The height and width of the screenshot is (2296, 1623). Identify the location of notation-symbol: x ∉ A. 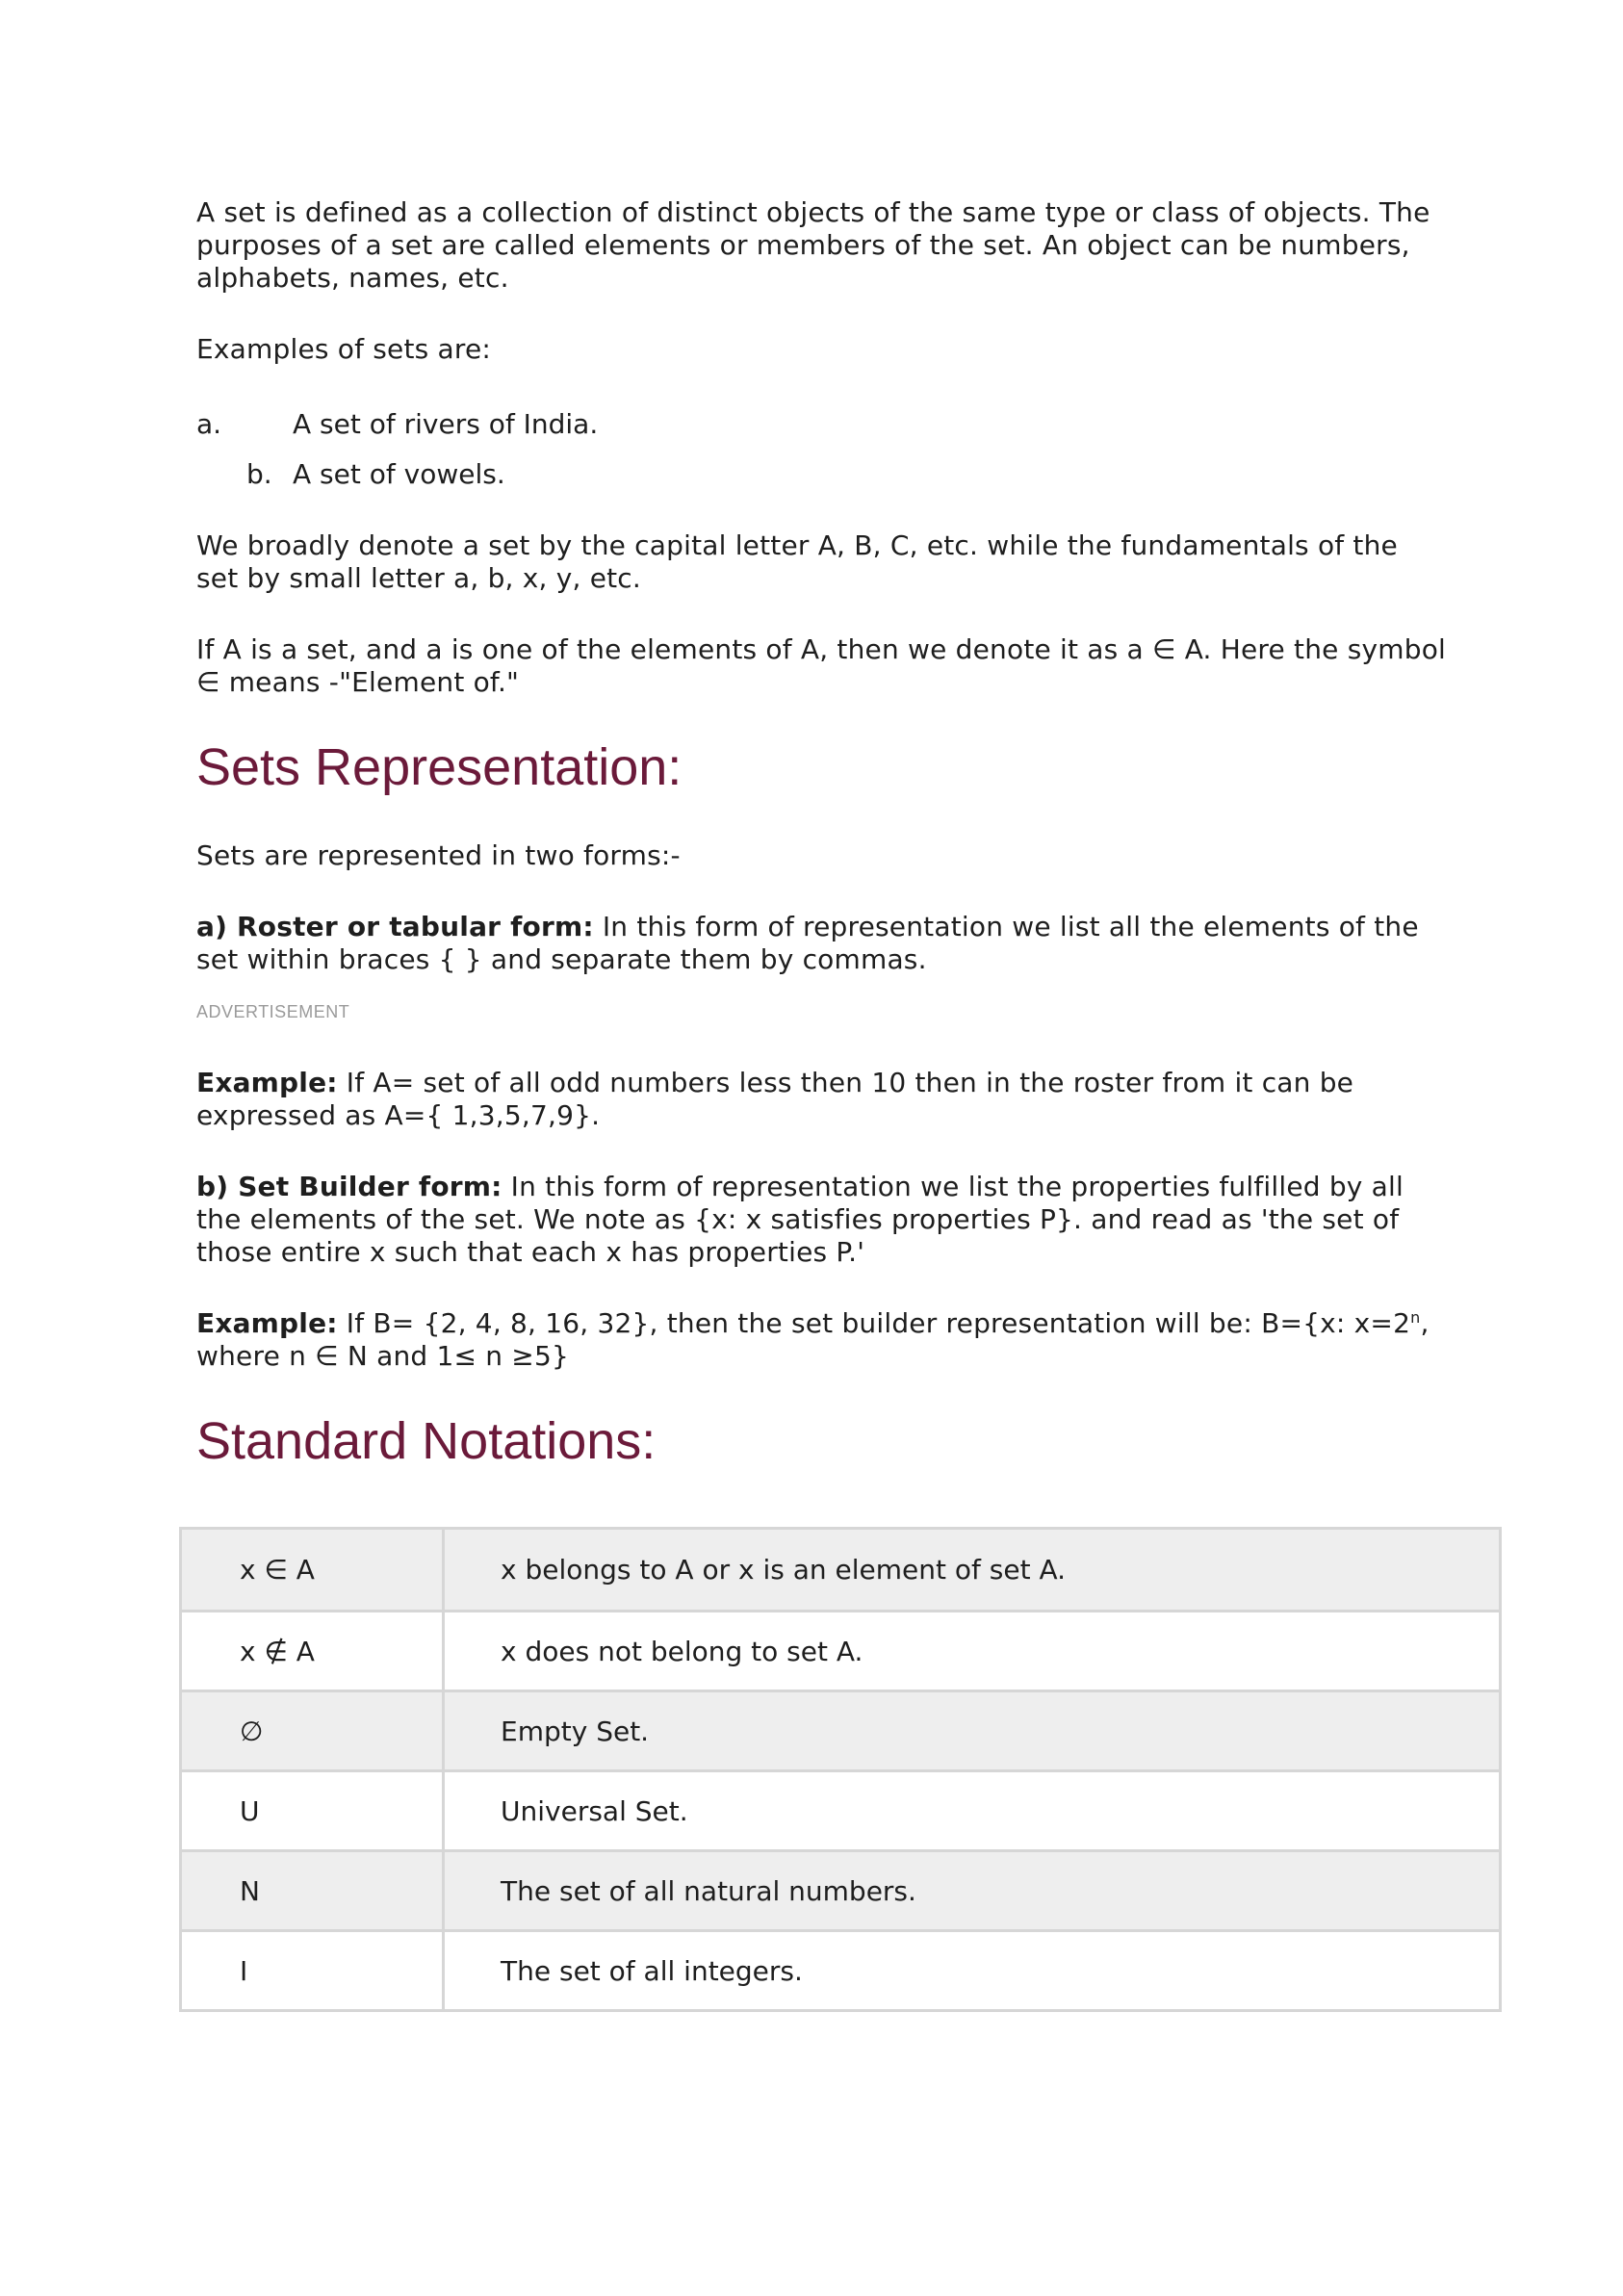
(312, 1650).